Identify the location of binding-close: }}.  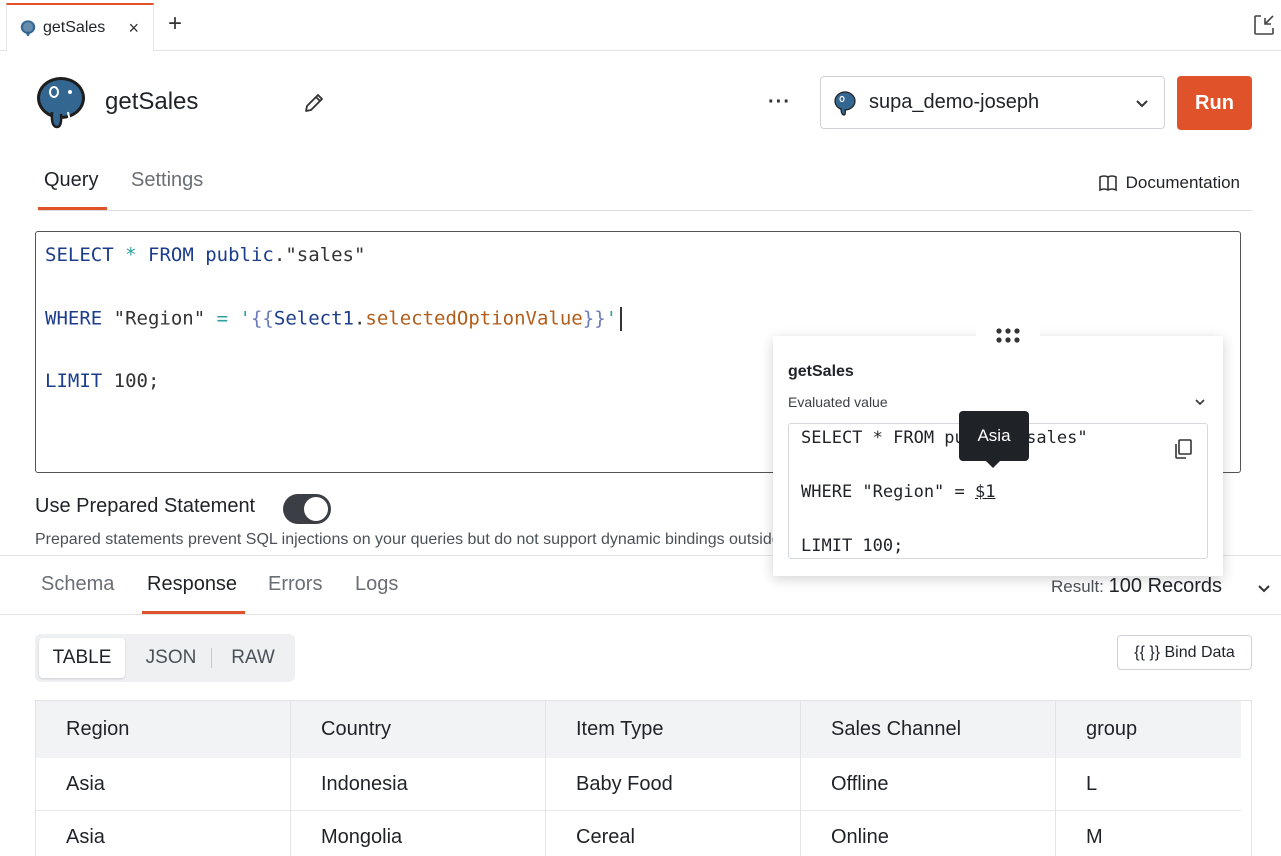
(594, 318).